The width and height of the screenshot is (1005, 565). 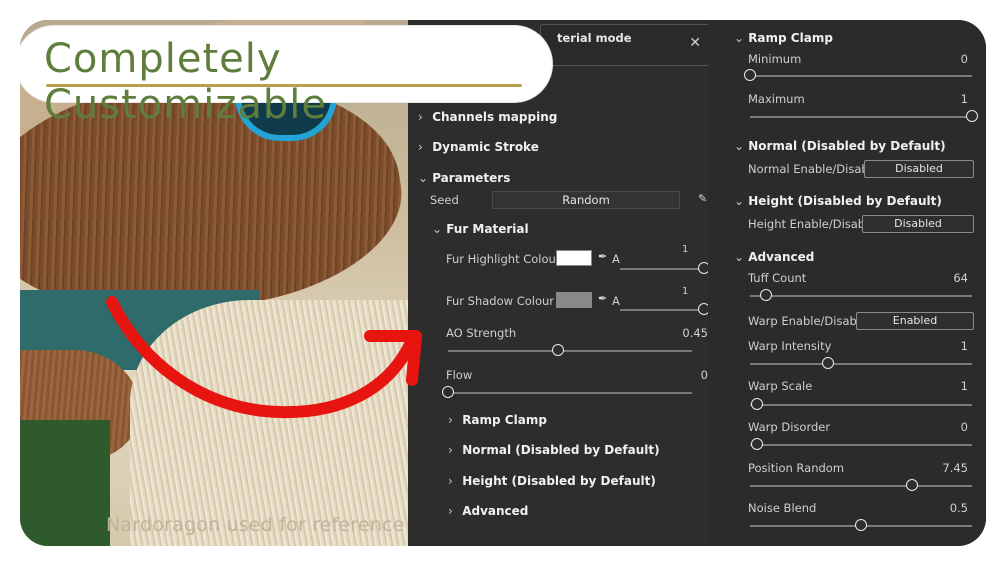 I want to click on section-parameters: ⌄ Parameters, so click(x=563, y=178).